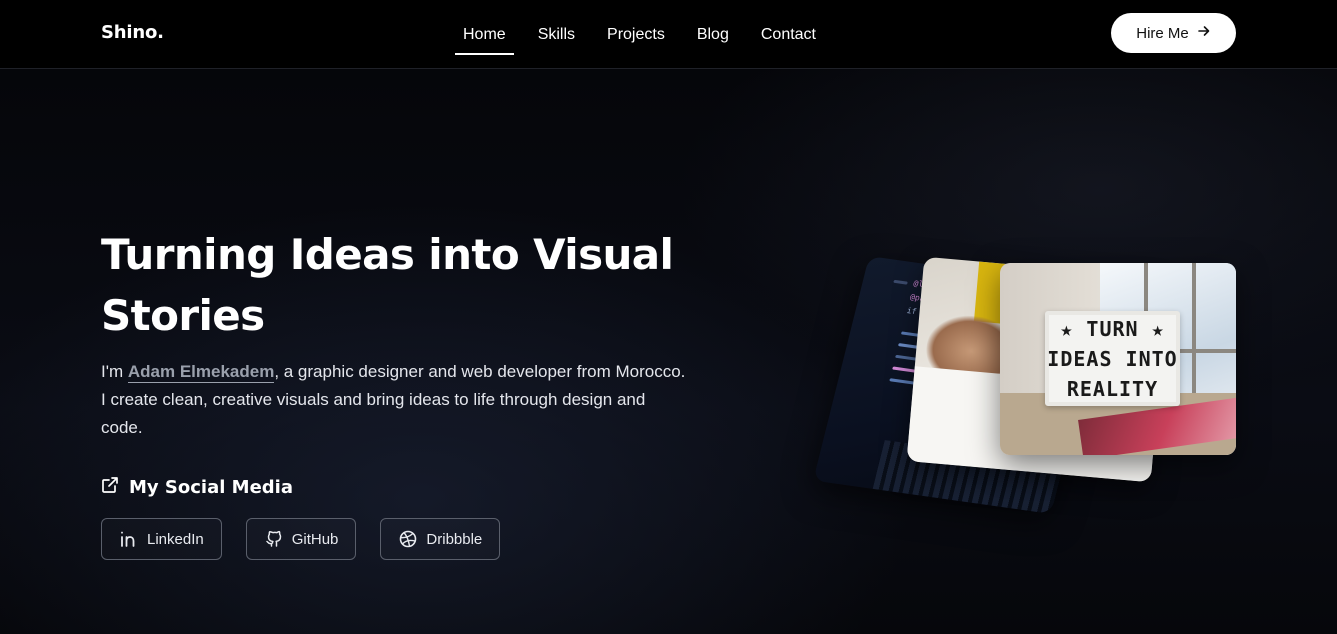 The image size is (1337, 634). Describe the element at coordinates (636, 35) in the screenshot. I see `nav-projects: Projects` at that location.